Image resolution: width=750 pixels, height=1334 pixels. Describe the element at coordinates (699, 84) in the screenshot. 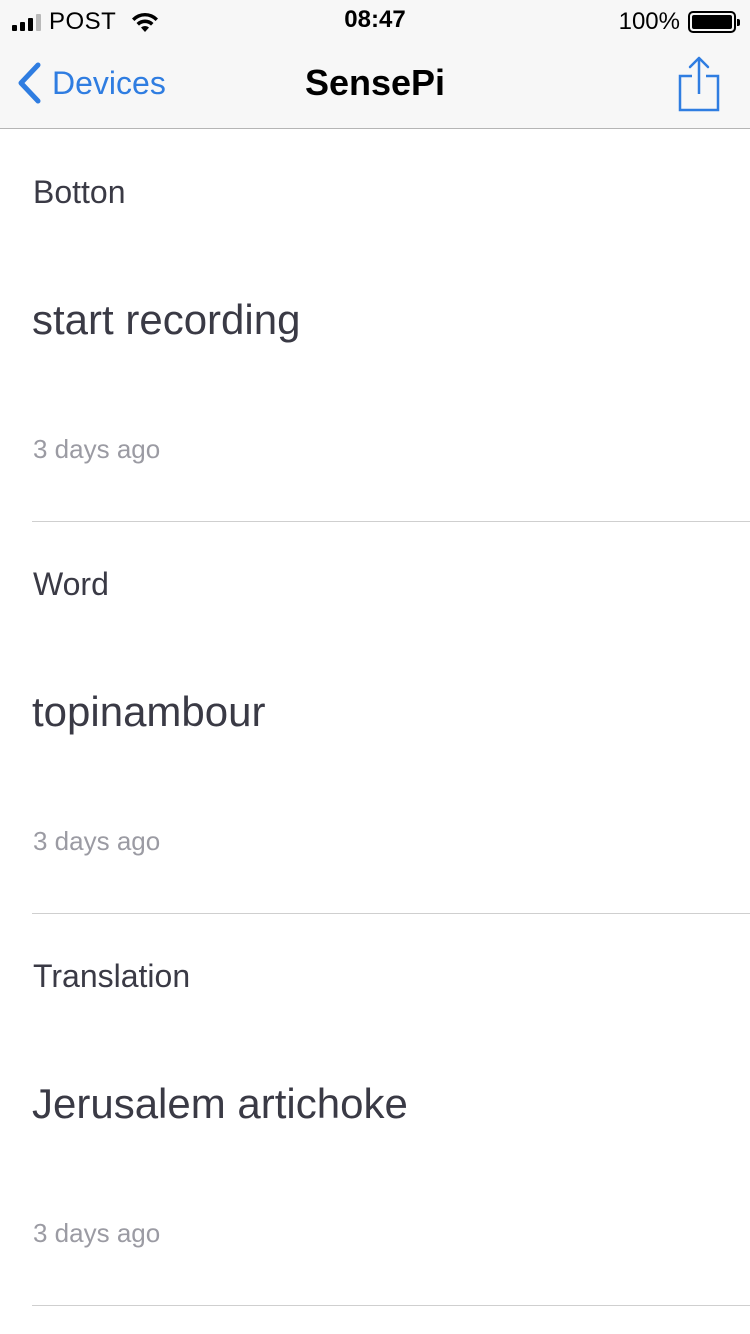

I see `share-icon` at that location.